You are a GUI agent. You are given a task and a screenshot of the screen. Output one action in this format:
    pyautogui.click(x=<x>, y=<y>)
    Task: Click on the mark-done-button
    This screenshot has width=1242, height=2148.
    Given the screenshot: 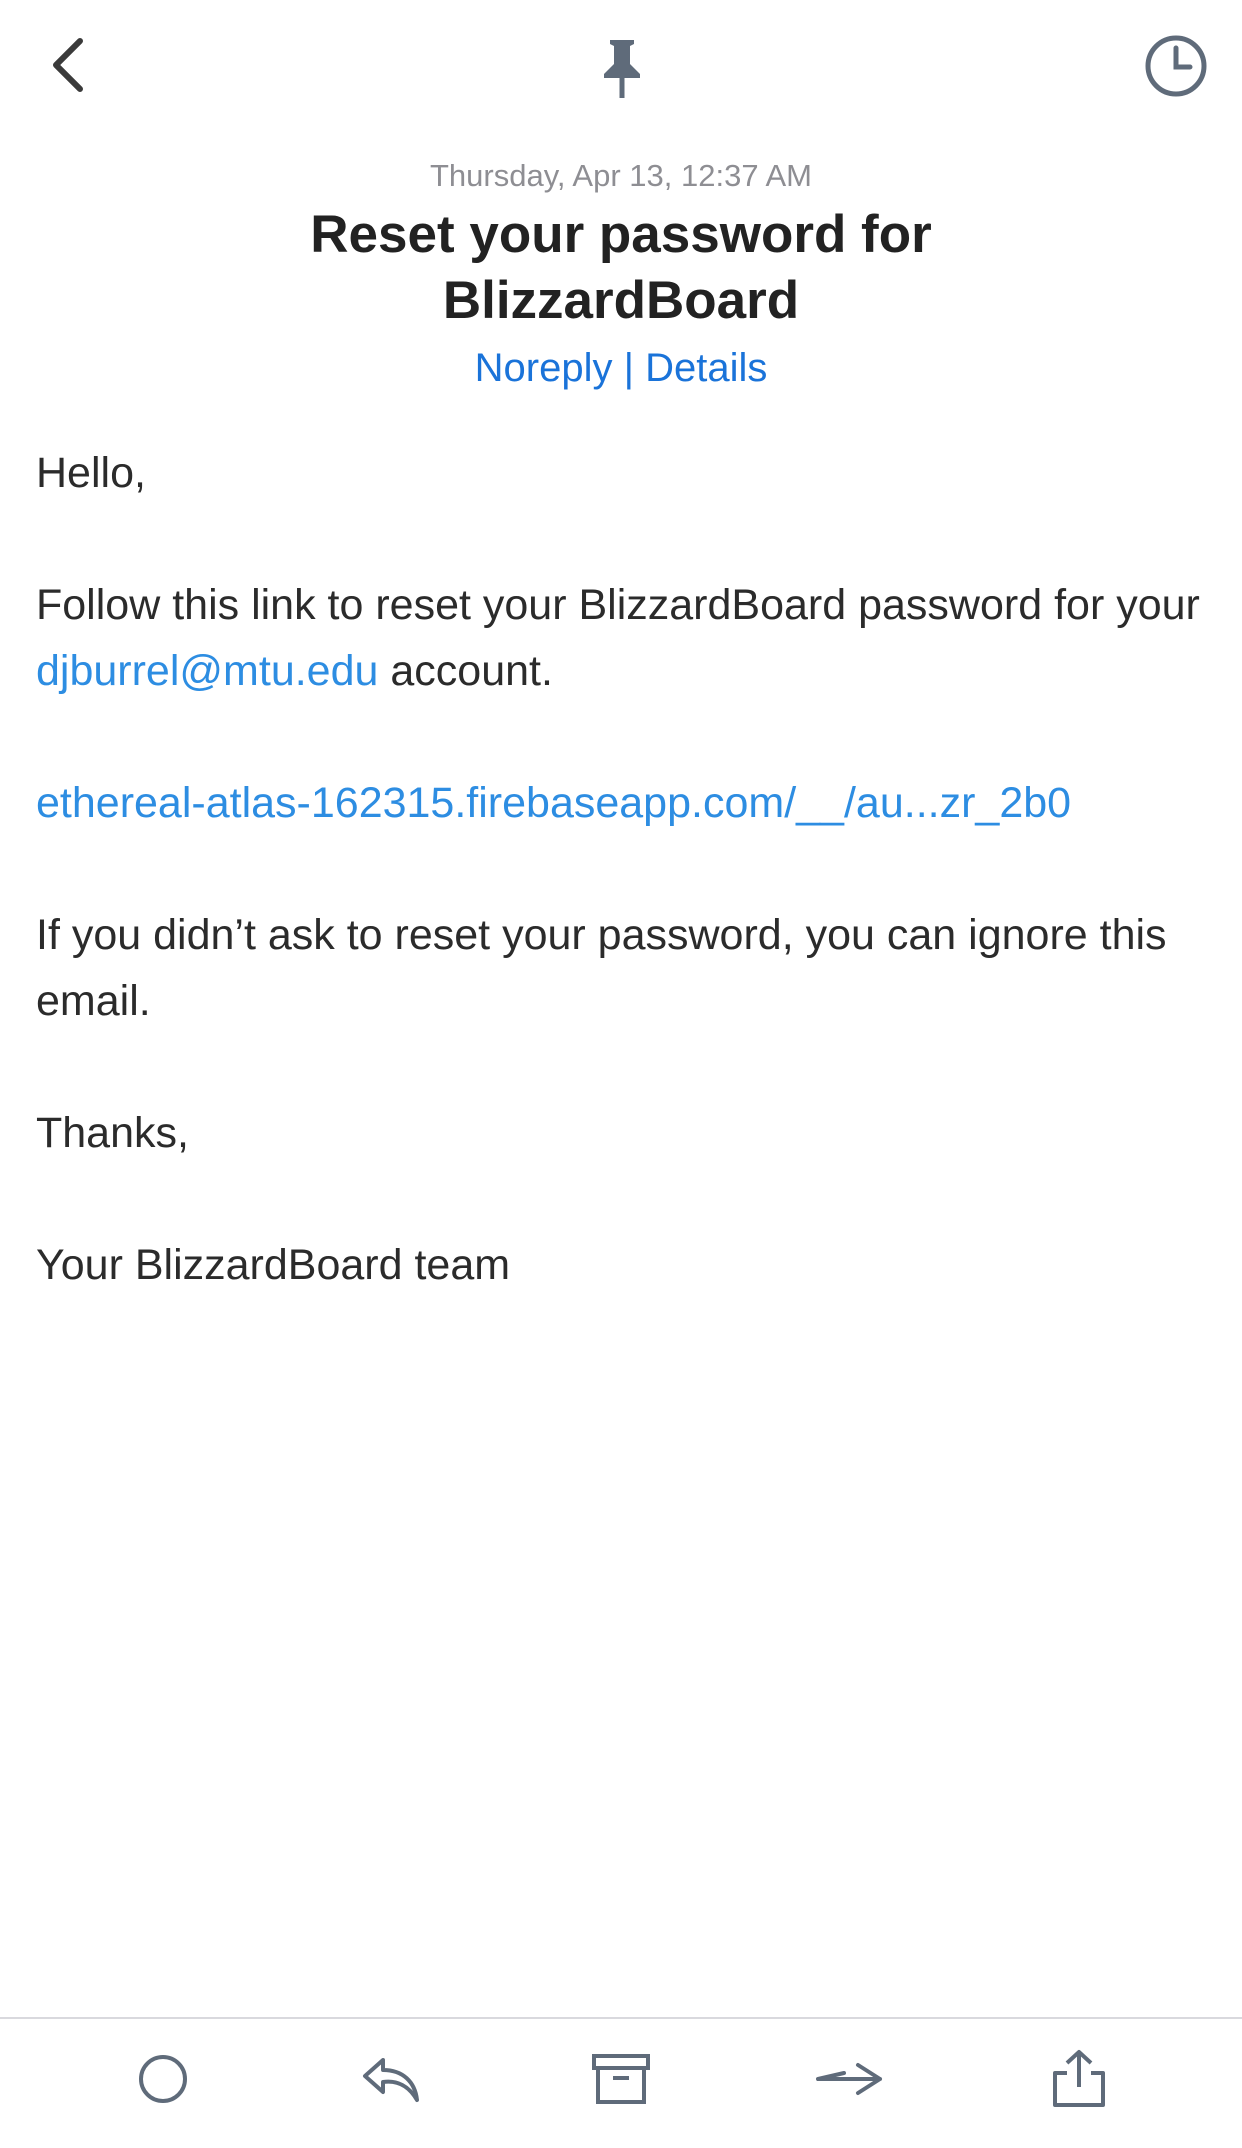 What is the action you would take?
    pyautogui.click(x=163, y=2079)
    